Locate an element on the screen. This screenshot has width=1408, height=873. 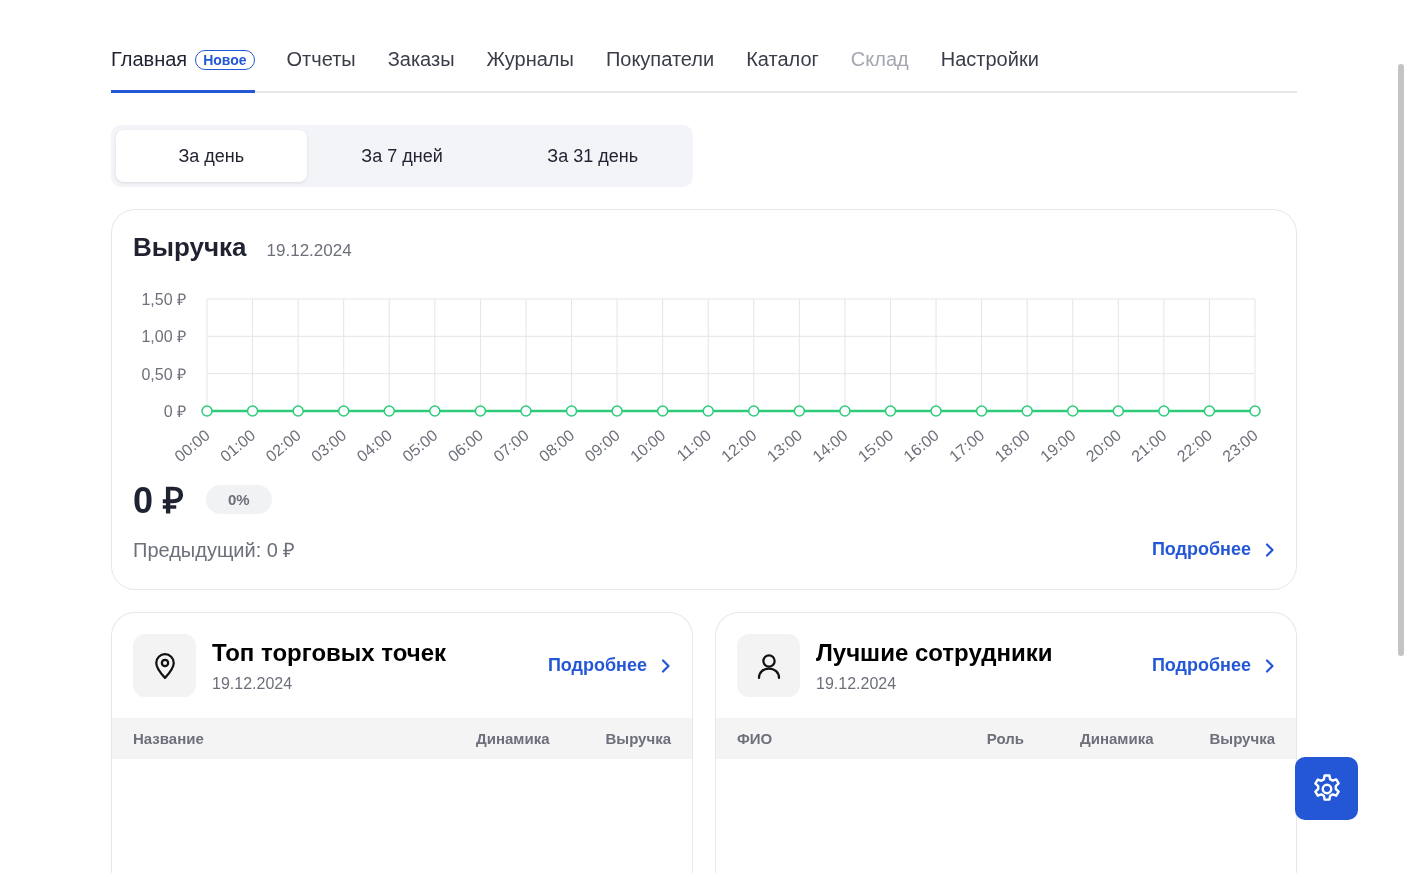
column-header: Роль is located at coordinates (1005, 738).